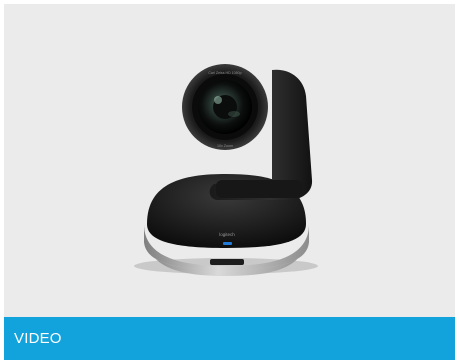 The image size is (459, 364). I want to click on base-front-slot, so click(227, 262).